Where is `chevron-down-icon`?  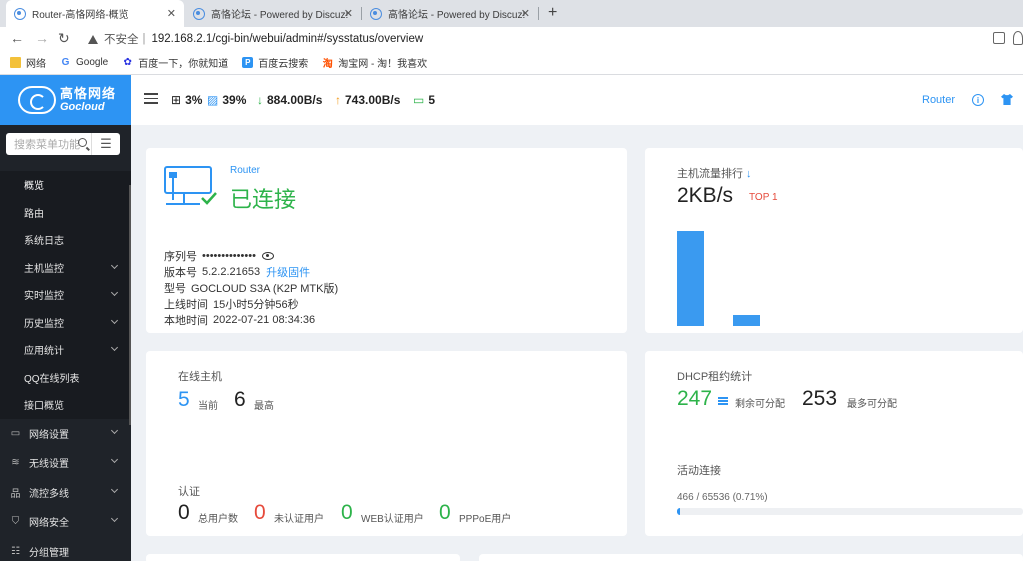
chevron-down-icon is located at coordinates (114, 265).